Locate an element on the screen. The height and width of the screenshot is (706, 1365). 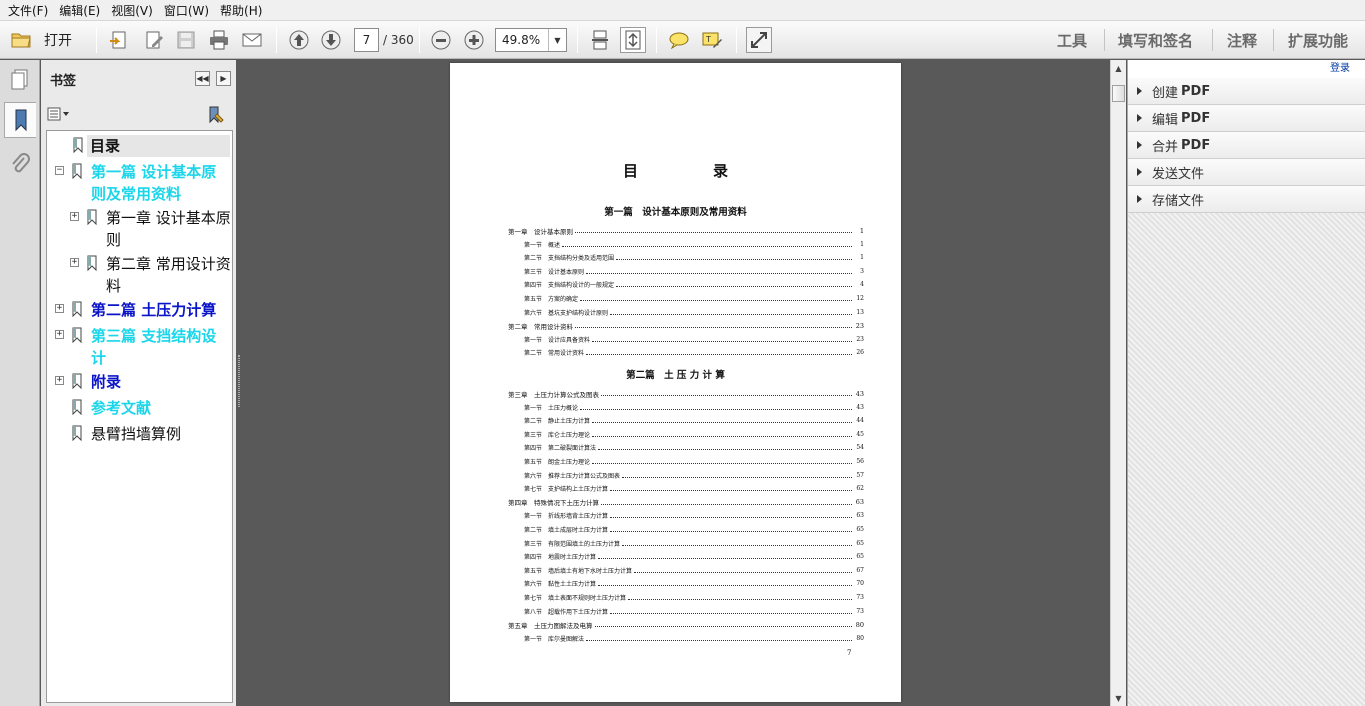
toc-entry: 第四节 地震时土压力计算 65 is located at coordinates (694, 556).